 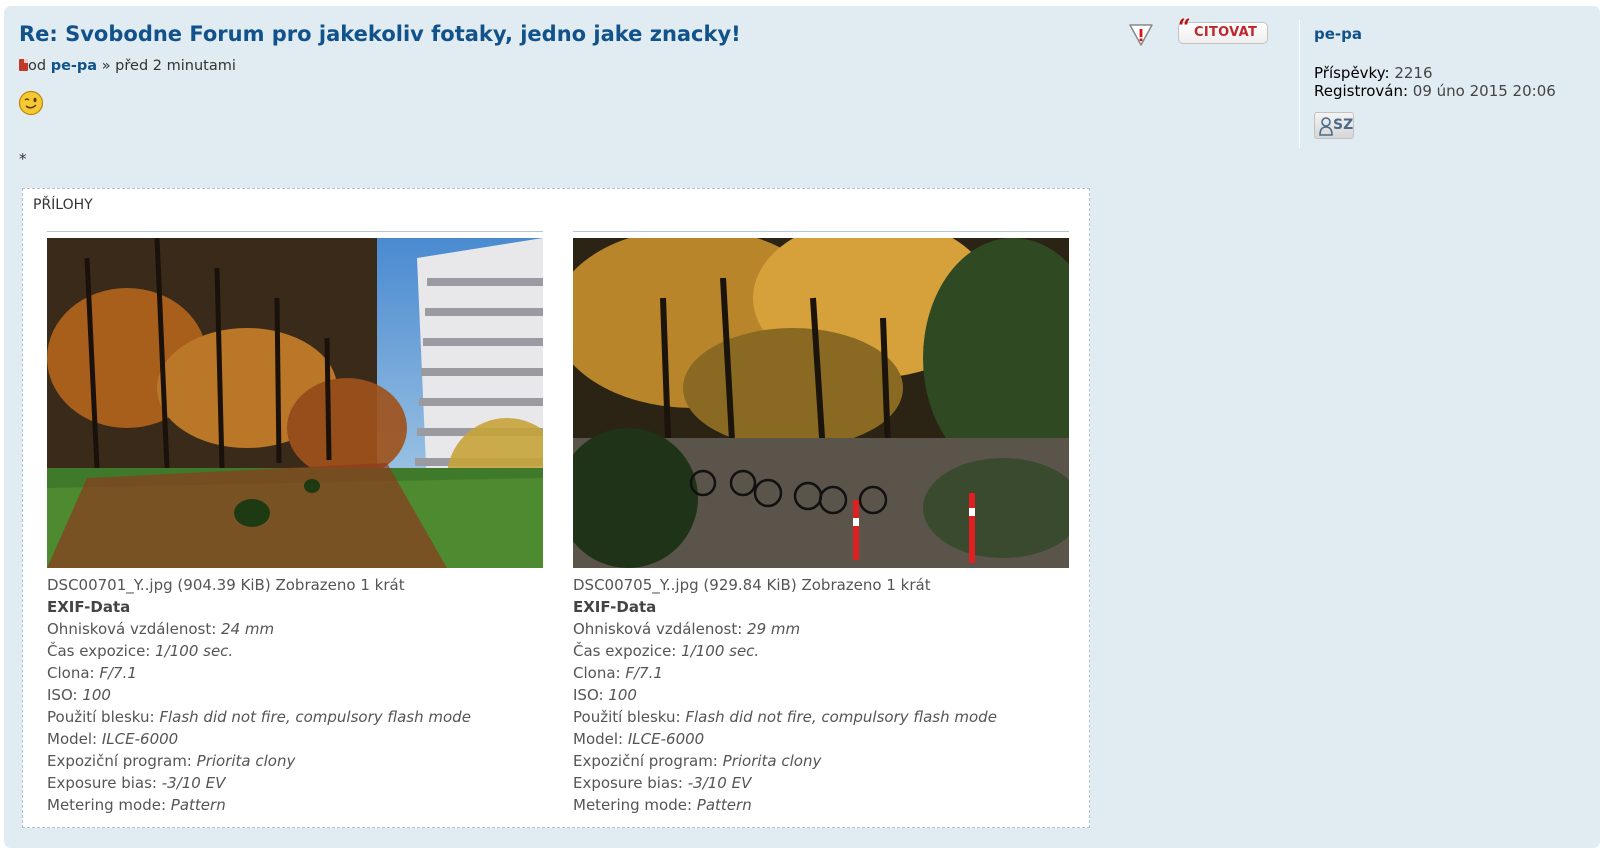 I want to click on send-pm-label: SZ, so click(x=1343, y=125).